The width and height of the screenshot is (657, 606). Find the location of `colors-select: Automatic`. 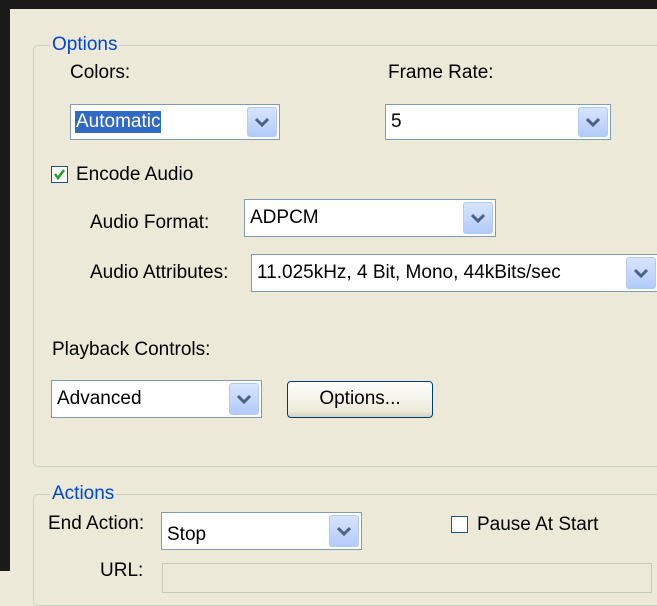

colors-select: Automatic is located at coordinates (175, 122).